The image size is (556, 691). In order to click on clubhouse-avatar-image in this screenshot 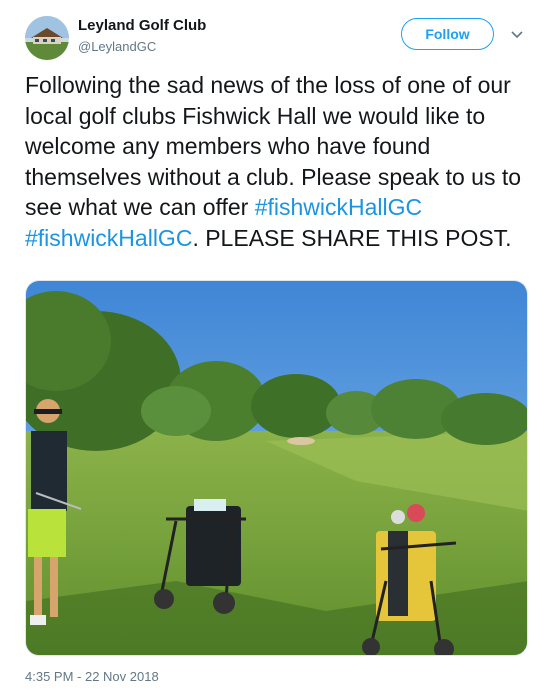, I will do `click(47, 38)`.